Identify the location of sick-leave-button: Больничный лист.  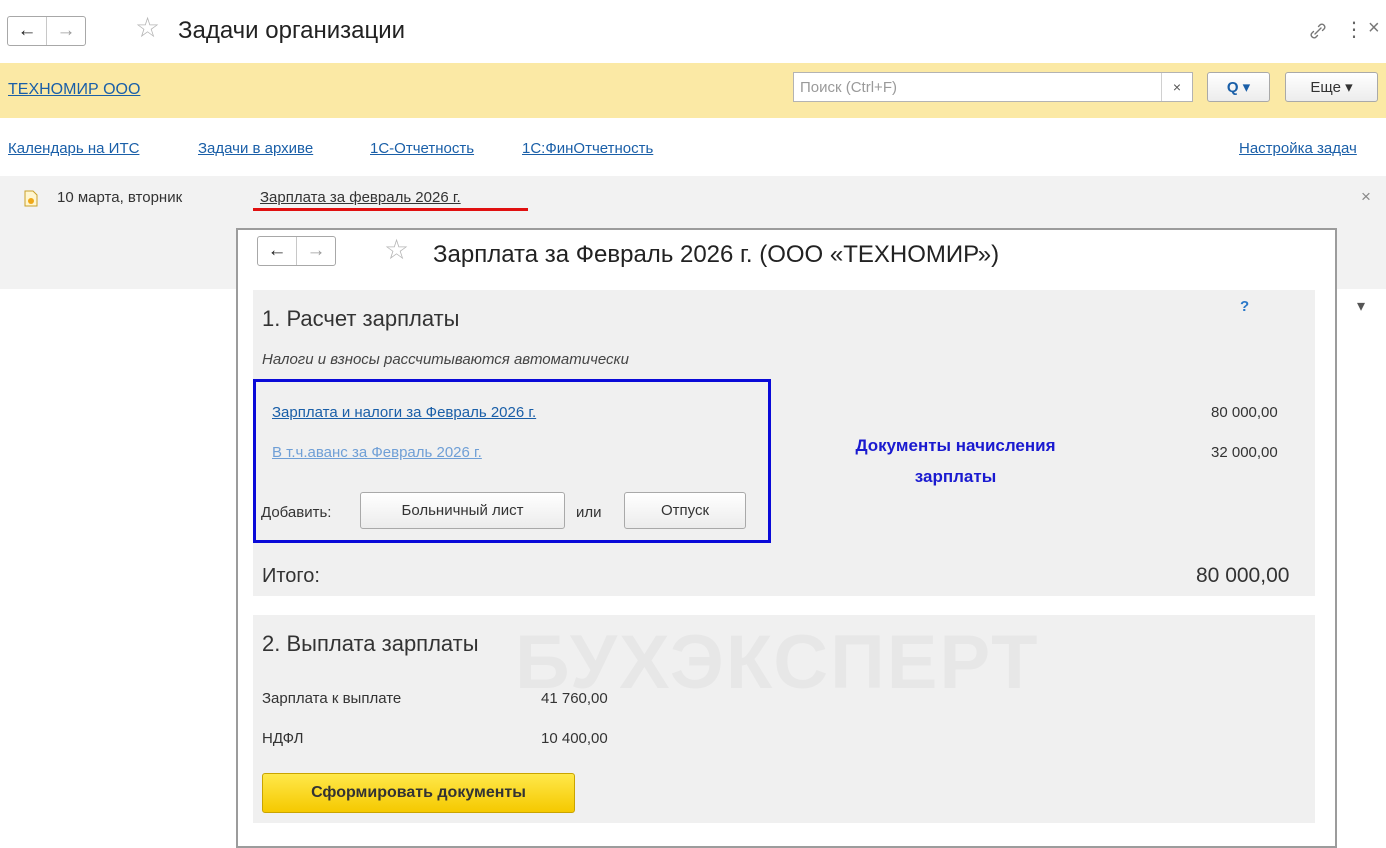
(462, 510).